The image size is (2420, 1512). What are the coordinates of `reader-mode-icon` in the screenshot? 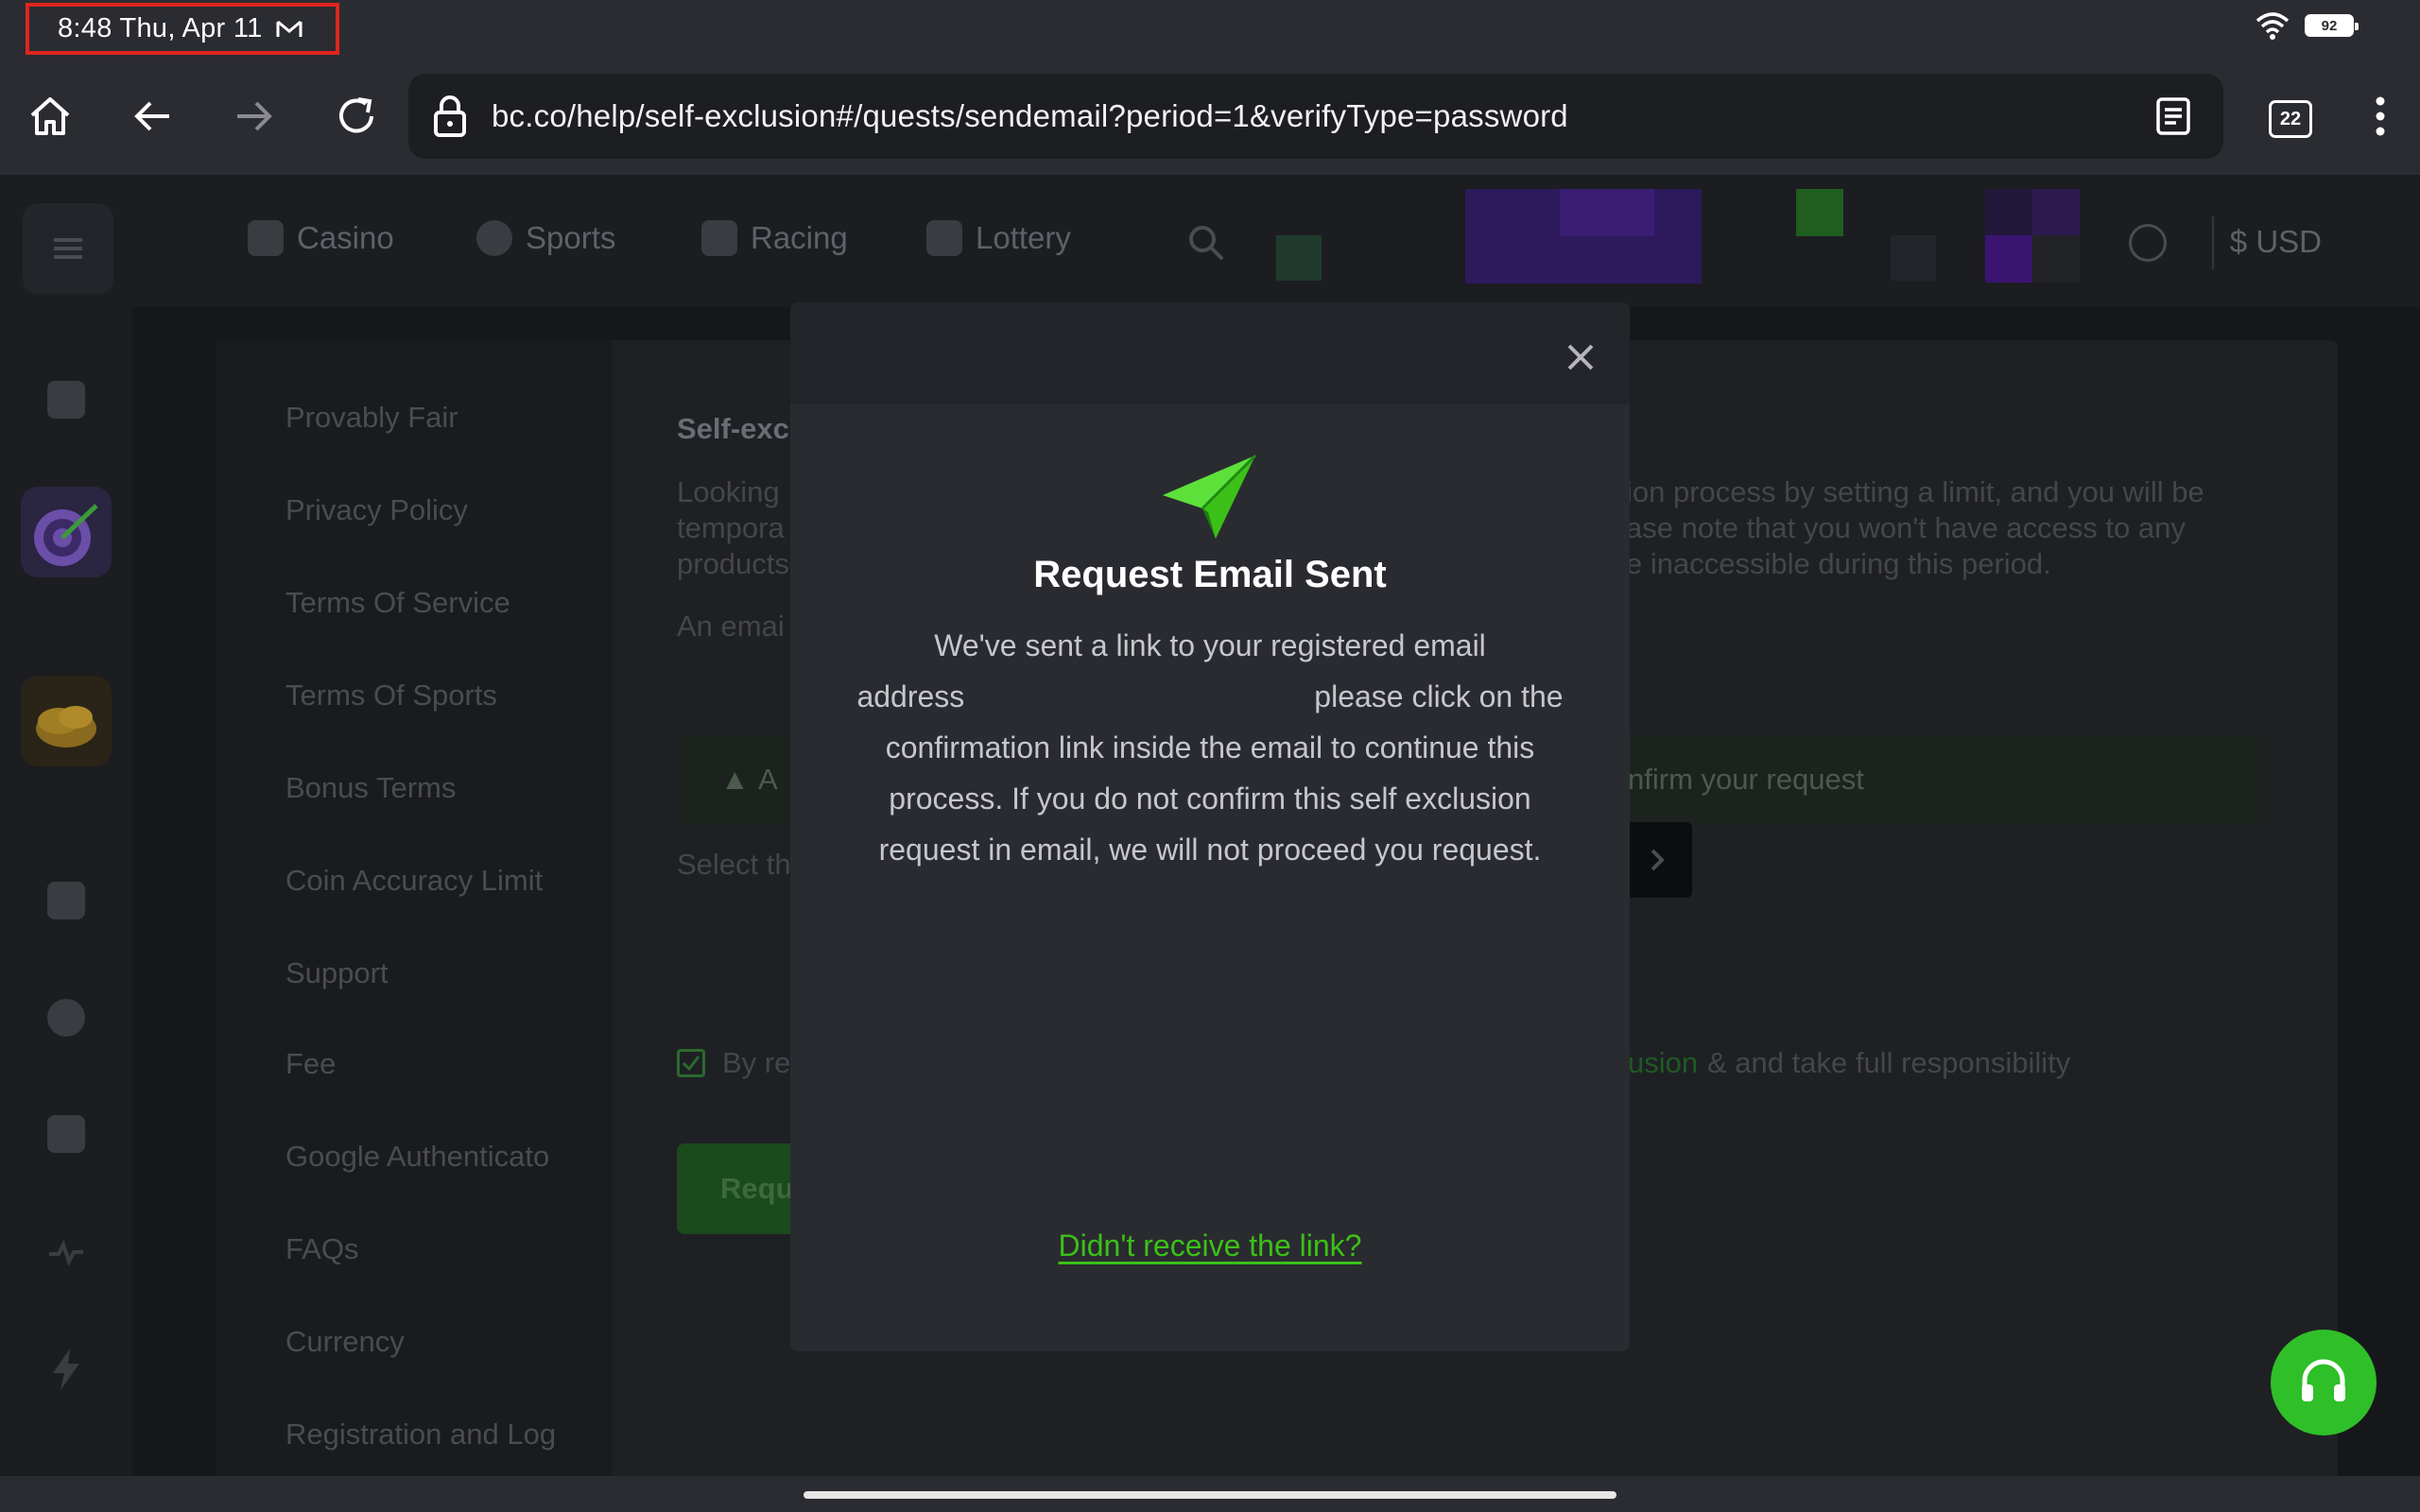 It's located at (2173, 116).